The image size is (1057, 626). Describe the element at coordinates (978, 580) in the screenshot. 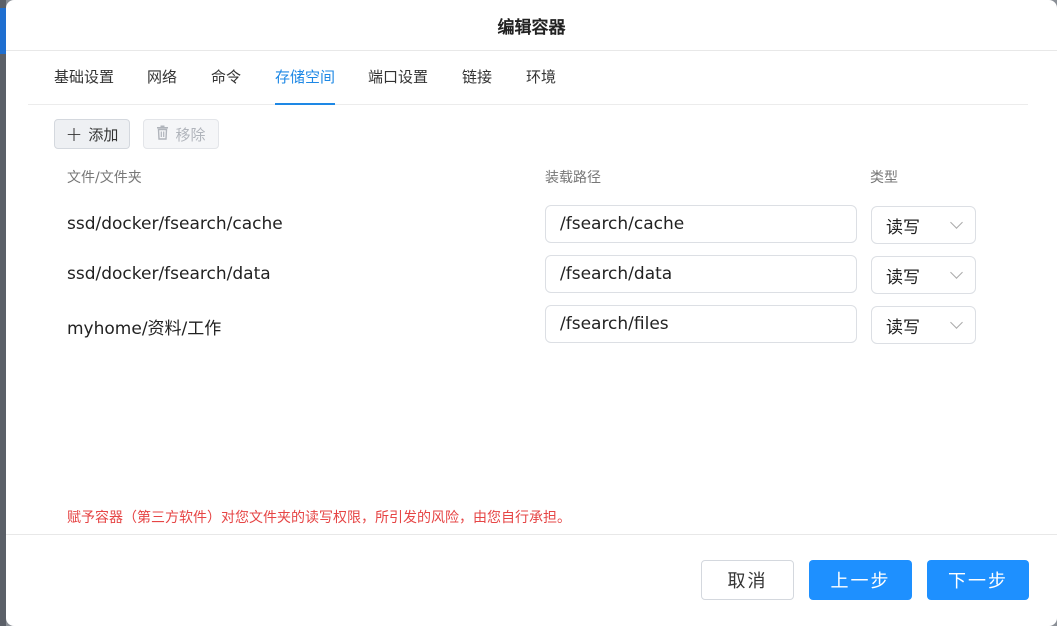

I see `next-step-button: 下一步` at that location.